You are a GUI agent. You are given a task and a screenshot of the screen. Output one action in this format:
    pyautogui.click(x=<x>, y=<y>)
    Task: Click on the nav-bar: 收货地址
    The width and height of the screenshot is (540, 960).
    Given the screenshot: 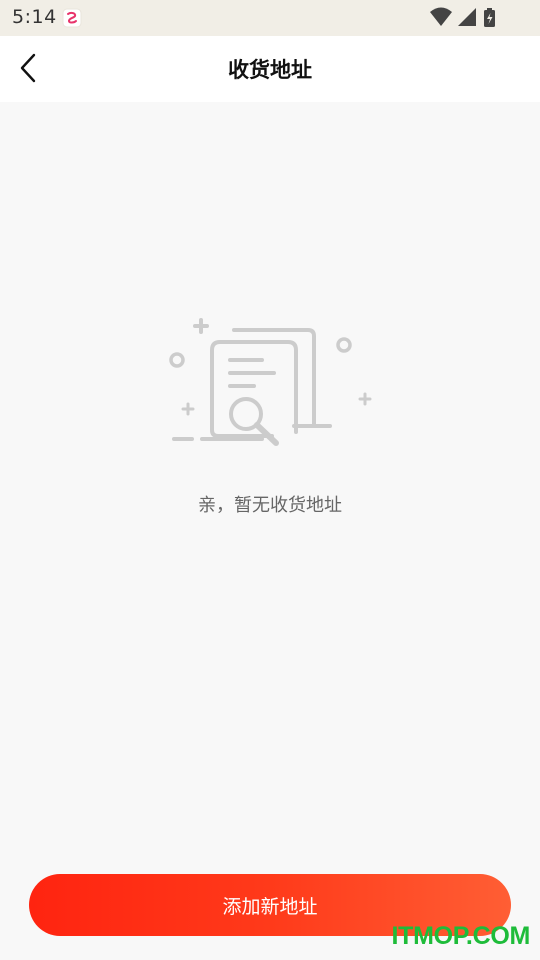 What is the action you would take?
    pyautogui.click(x=270, y=69)
    